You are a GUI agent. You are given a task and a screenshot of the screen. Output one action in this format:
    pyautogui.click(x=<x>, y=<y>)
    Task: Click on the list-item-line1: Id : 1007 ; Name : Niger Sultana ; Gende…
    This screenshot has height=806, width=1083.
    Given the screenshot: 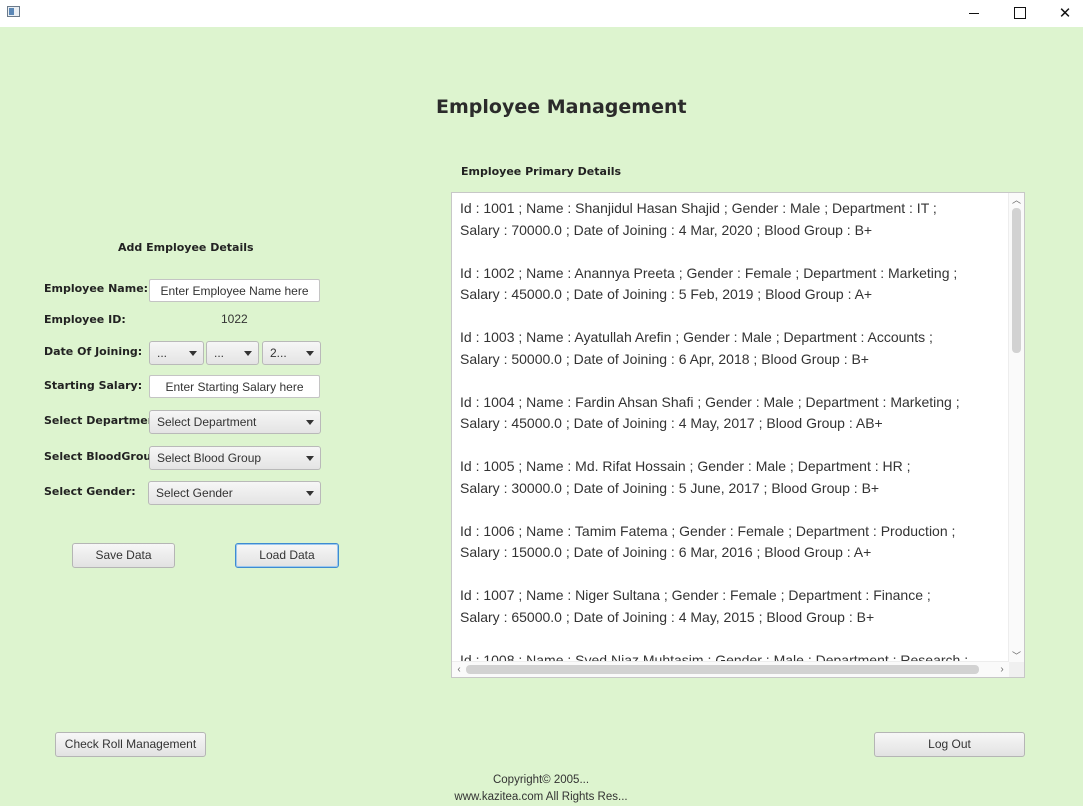 What is the action you would take?
    pyautogui.click(x=695, y=595)
    